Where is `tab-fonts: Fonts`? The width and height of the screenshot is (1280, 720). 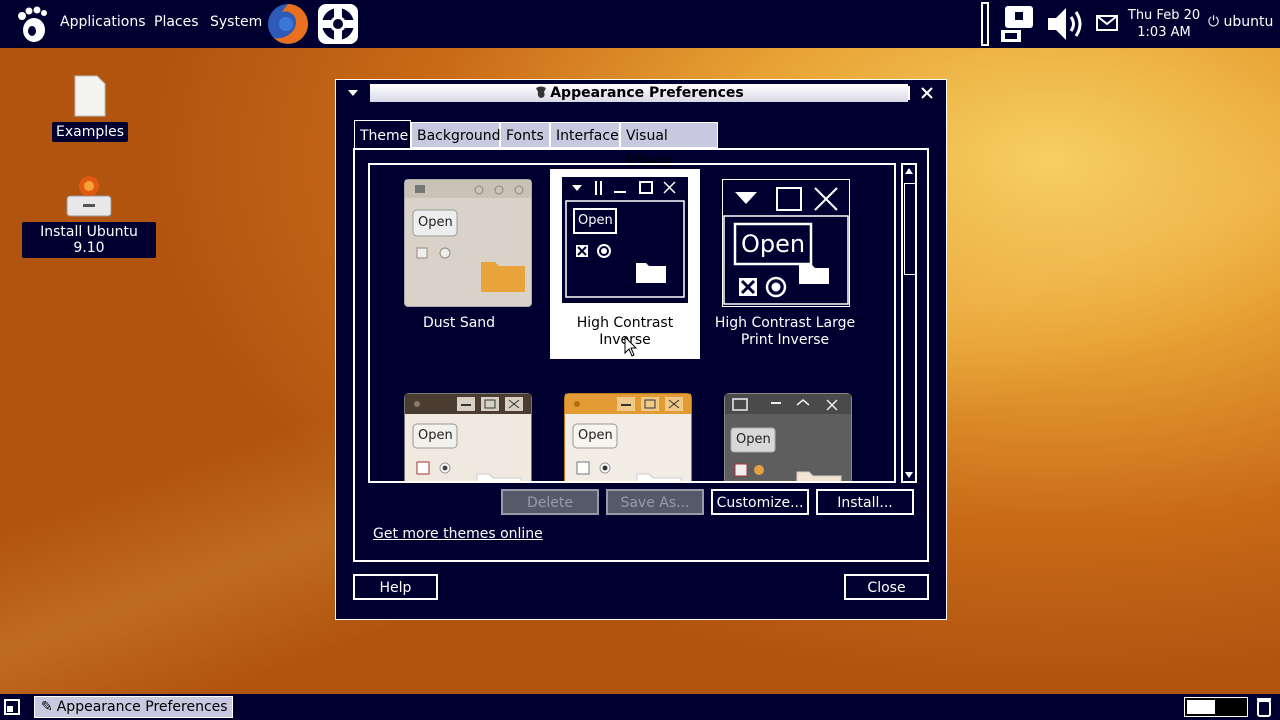
tab-fonts: Fonts is located at coordinates (525, 135).